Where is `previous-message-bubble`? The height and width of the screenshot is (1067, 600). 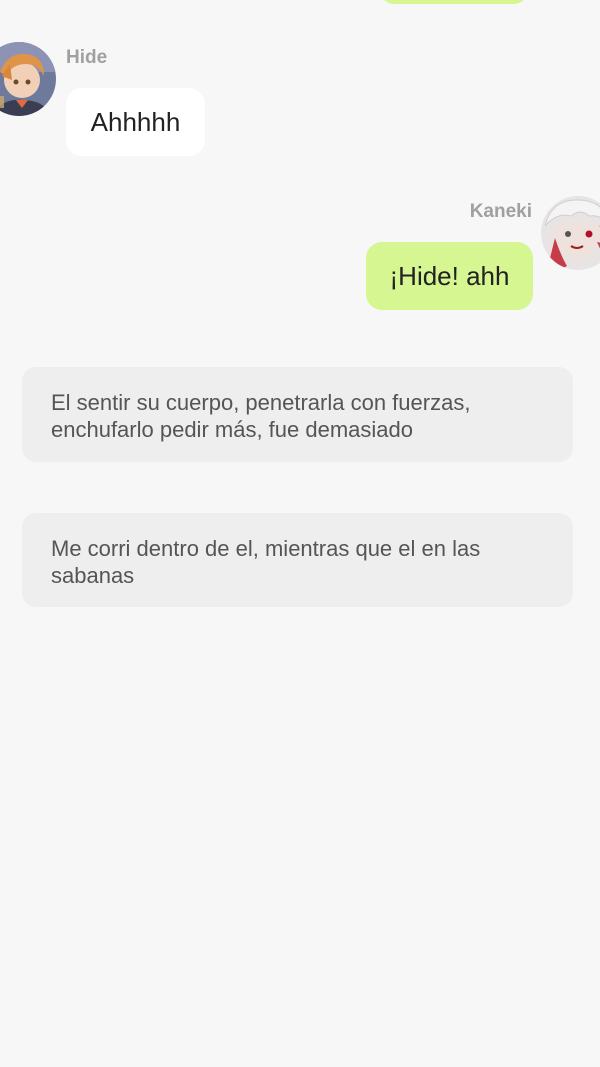 previous-message-bubble is located at coordinates (454, 2).